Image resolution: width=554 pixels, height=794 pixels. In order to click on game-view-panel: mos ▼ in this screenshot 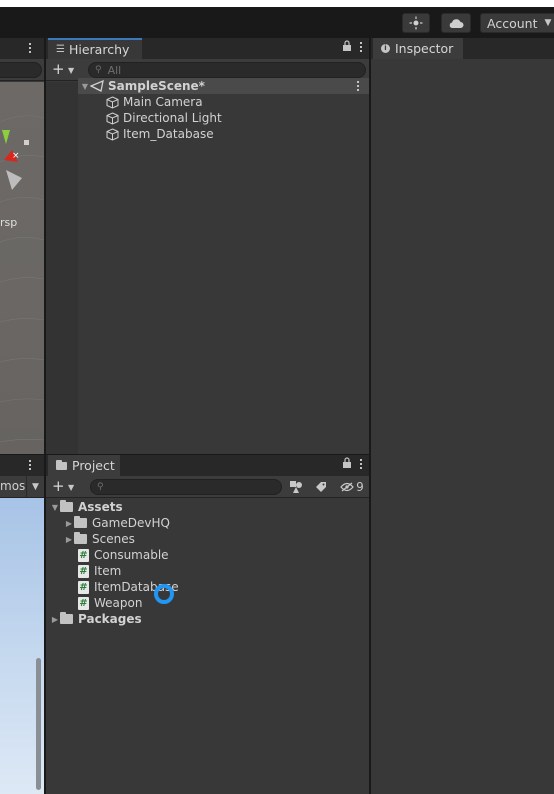, I will do `click(22, 624)`.